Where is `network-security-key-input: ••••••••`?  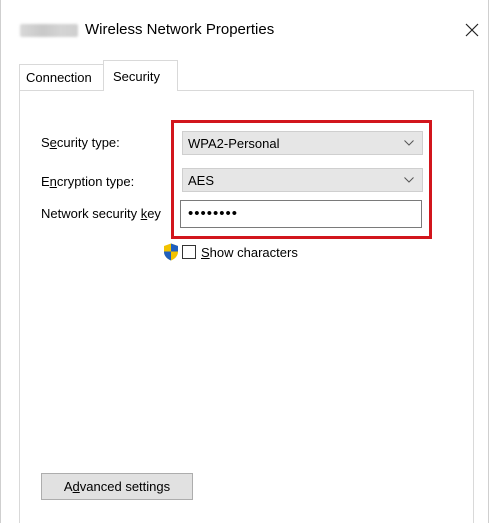
network-security-key-input: •••••••• is located at coordinates (301, 214).